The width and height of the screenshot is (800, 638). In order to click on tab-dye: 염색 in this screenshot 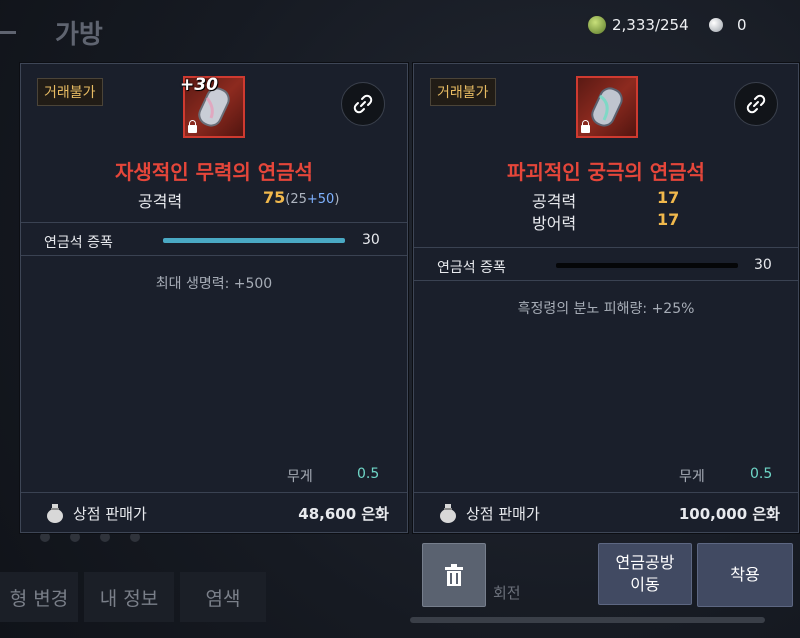, I will do `click(223, 597)`.